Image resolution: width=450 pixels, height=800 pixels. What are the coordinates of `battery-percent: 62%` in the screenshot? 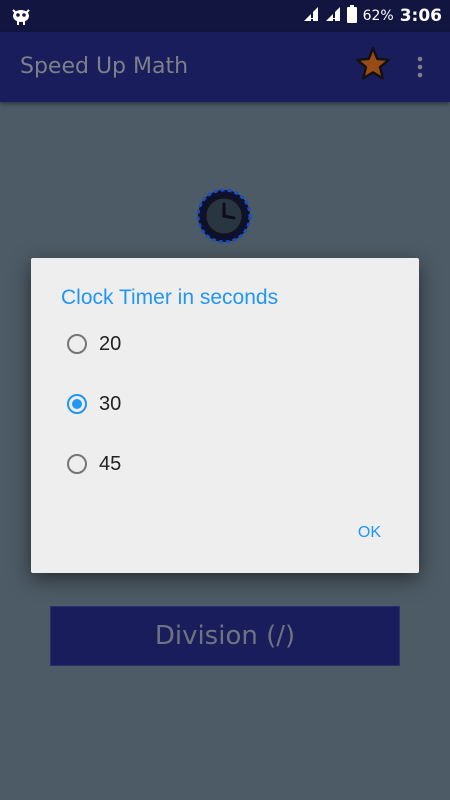 It's located at (378, 16).